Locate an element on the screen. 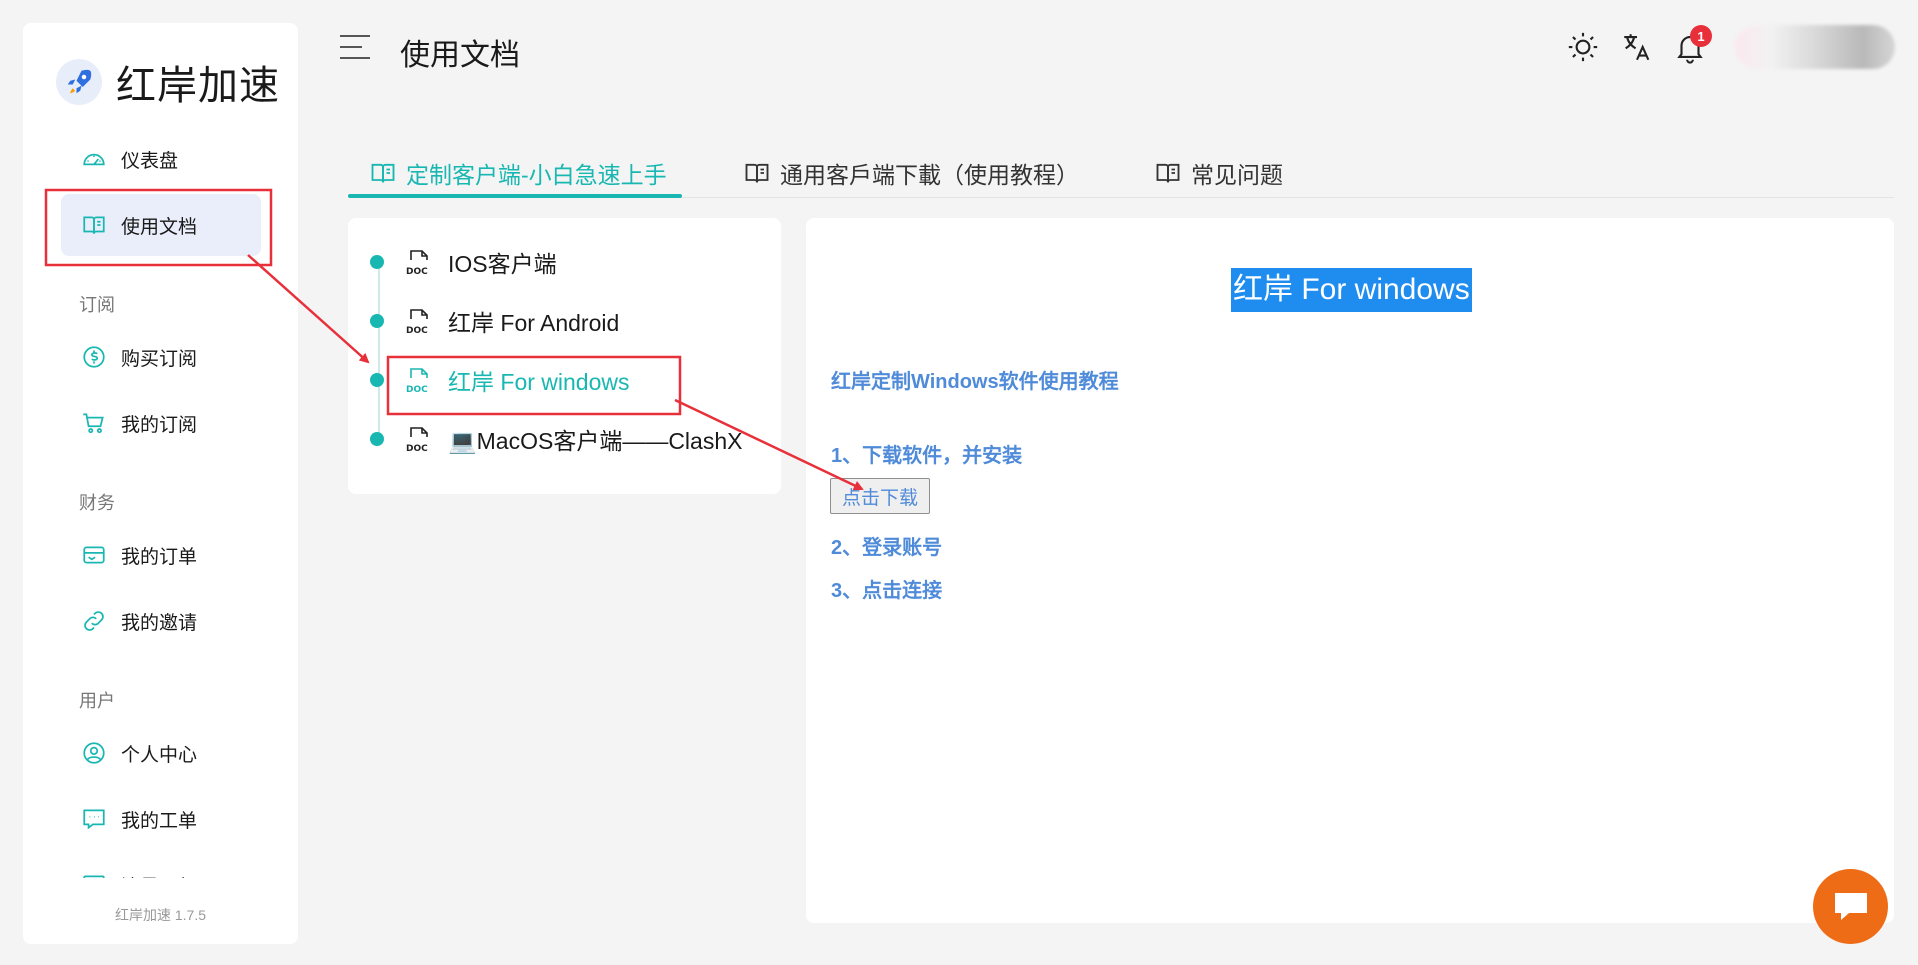 The height and width of the screenshot is (965, 1918). wallet-icon is located at coordinates (94, 555).